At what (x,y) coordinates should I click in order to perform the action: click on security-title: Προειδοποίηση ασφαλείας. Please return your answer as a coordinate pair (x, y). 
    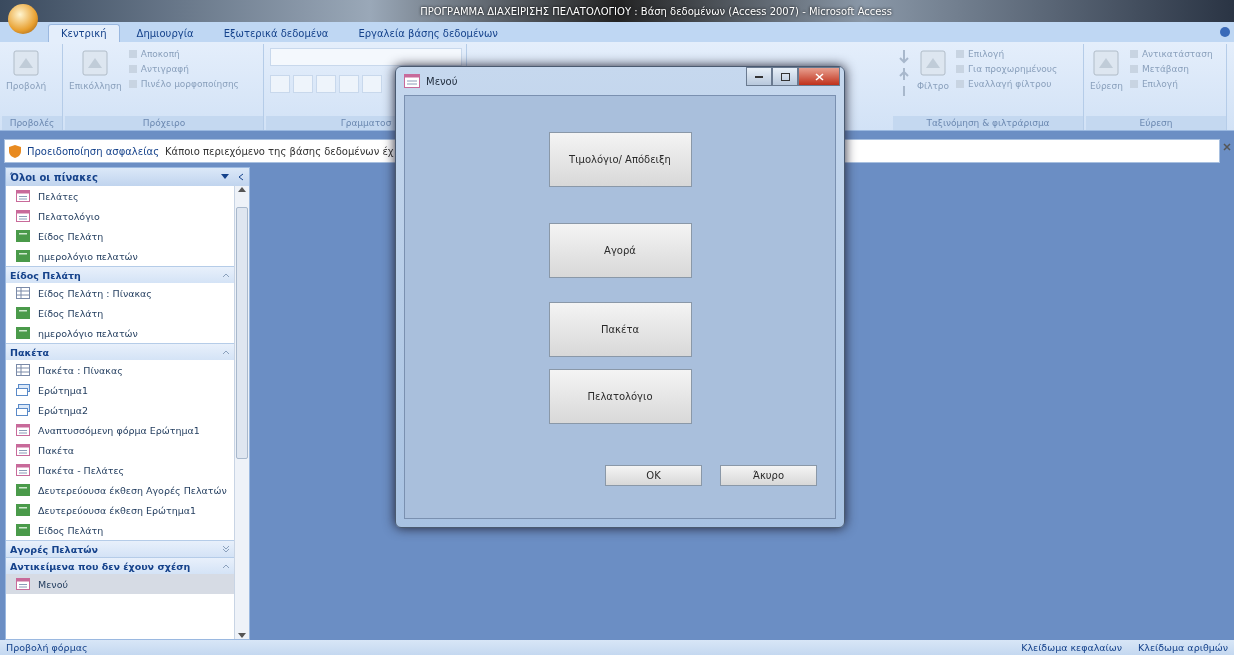
    Looking at the image, I should click on (93, 151).